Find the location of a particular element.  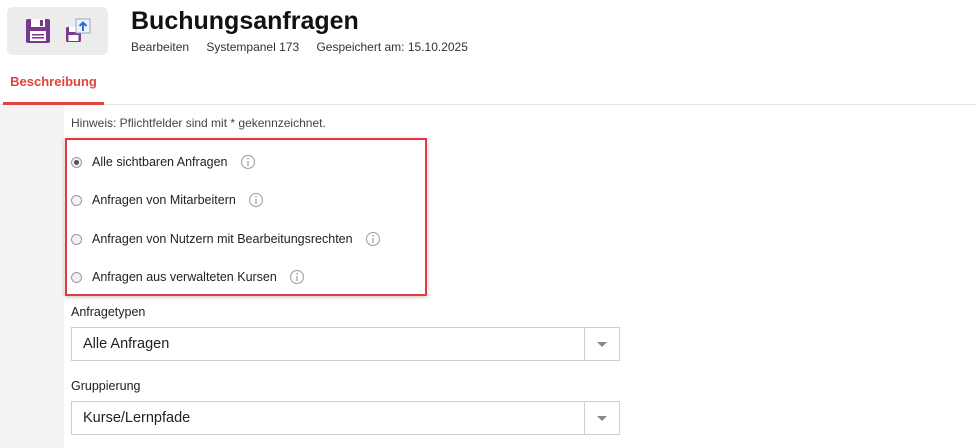

radio-option-alle-sichtbaren: Alle sichtbaren Anfragen is located at coordinates (163, 162).